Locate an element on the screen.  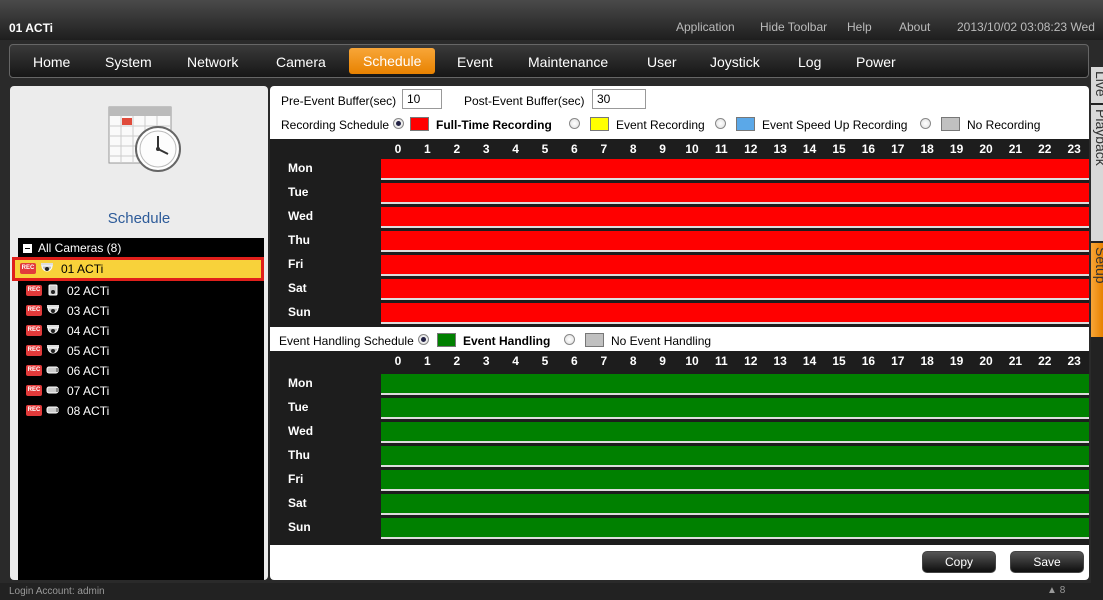
hour-label: 6 is located at coordinates (574, 149).